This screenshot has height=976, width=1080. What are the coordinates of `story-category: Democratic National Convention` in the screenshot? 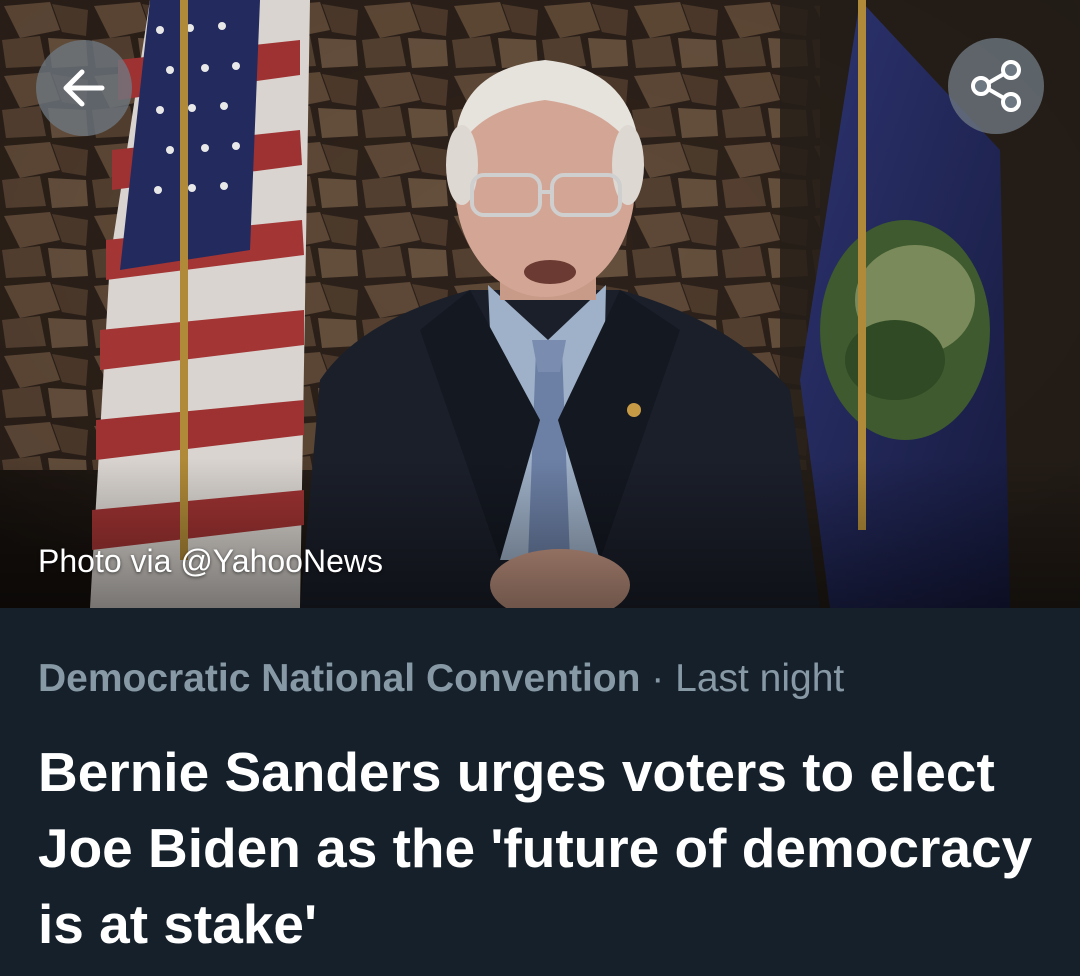 It's located at (339, 678).